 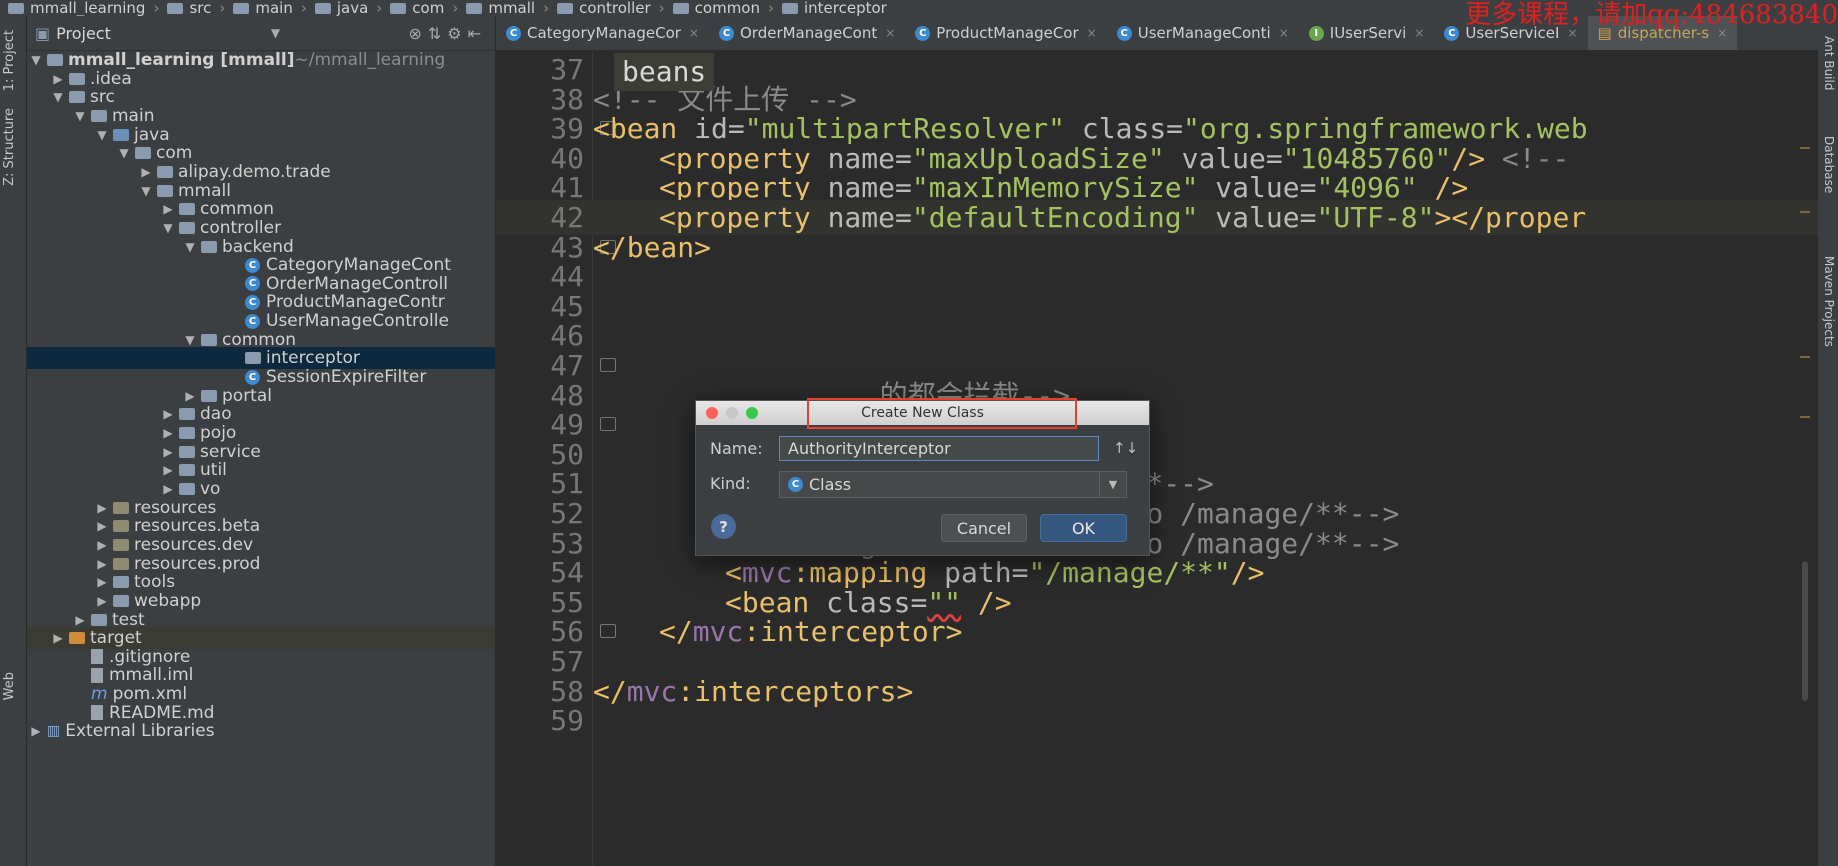 I want to click on code-line: 59, so click(x=1157, y=720).